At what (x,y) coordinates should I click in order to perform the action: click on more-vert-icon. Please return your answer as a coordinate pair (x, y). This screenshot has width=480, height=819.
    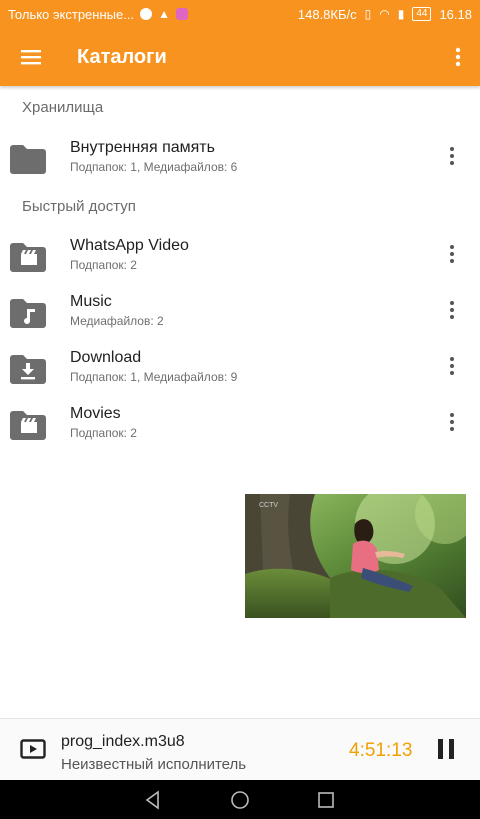
    Looking at the image, I should click on (458, 57).